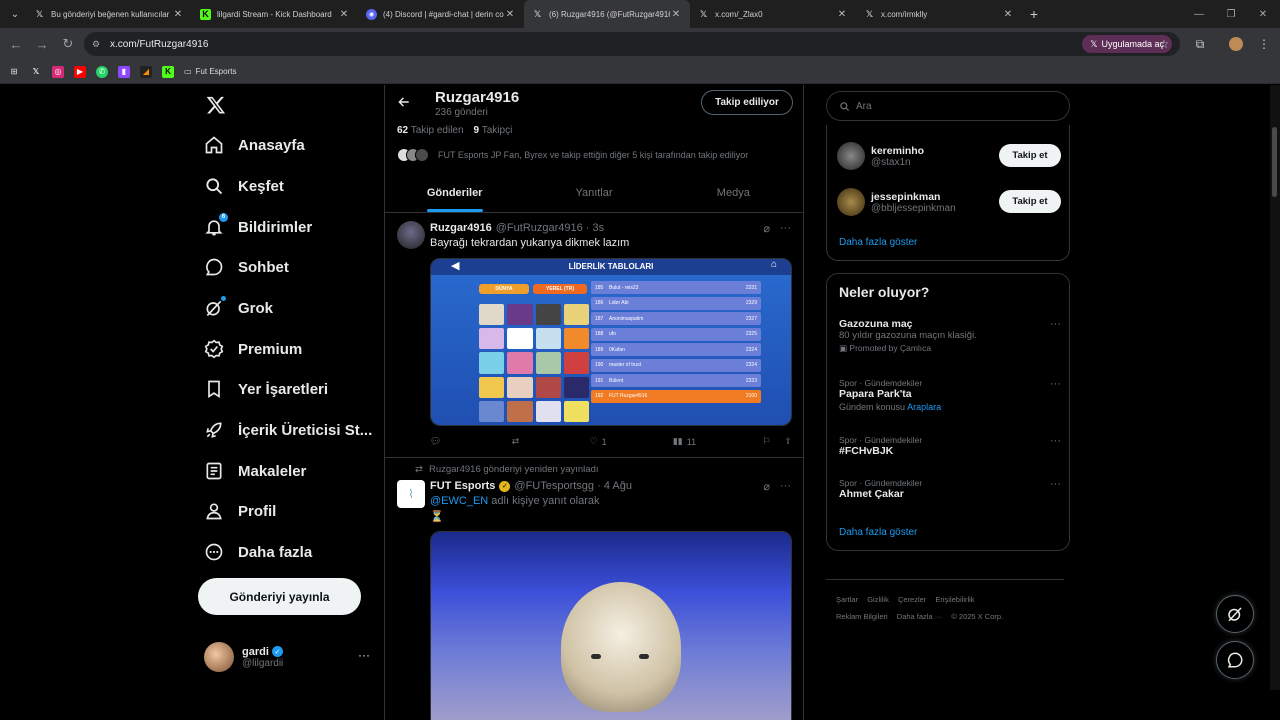 Image resolution: width=1280 pixels, height=720 pixels. Describe the element at coordinates (266, 389) in the screenshot. I see `nav-bookmarks: Yer İşaretleri` at that location.